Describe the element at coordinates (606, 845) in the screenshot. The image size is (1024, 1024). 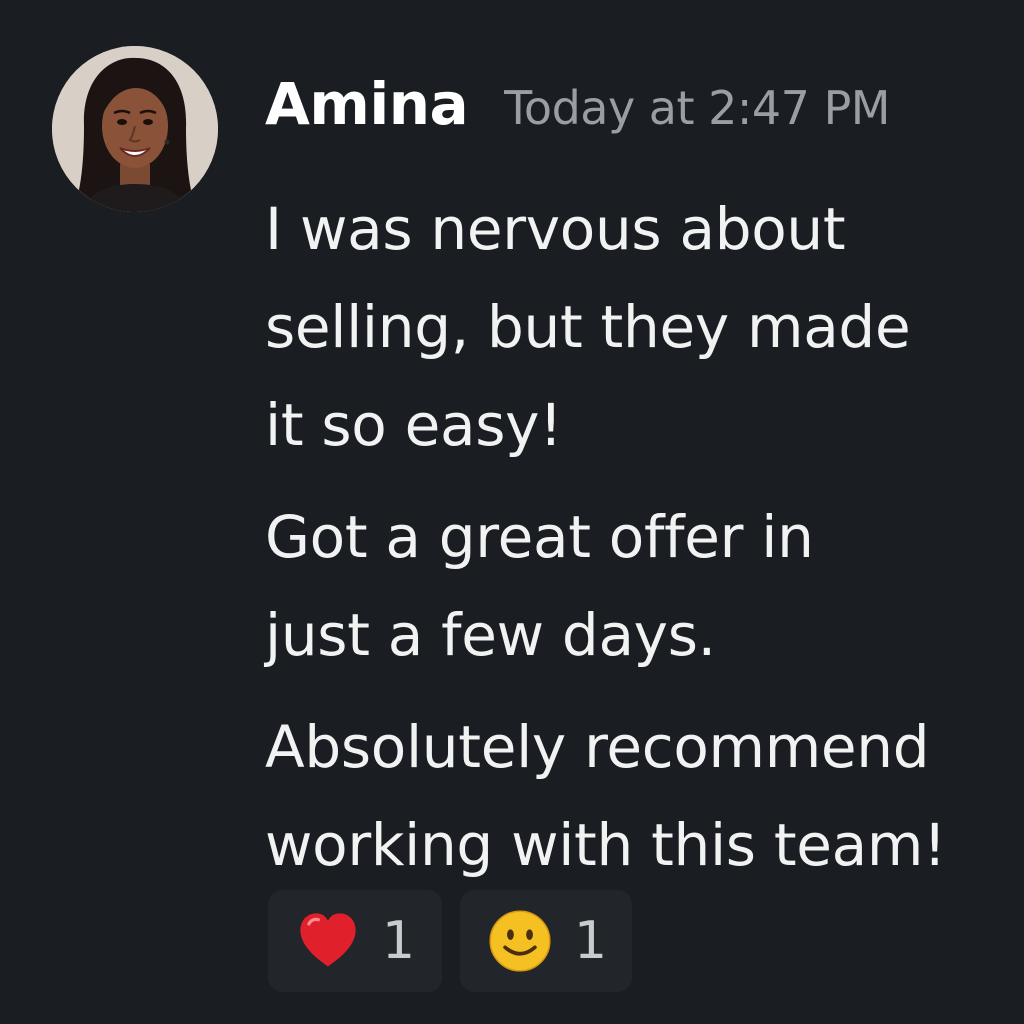
I see `message-line: working with this team!` at that location.